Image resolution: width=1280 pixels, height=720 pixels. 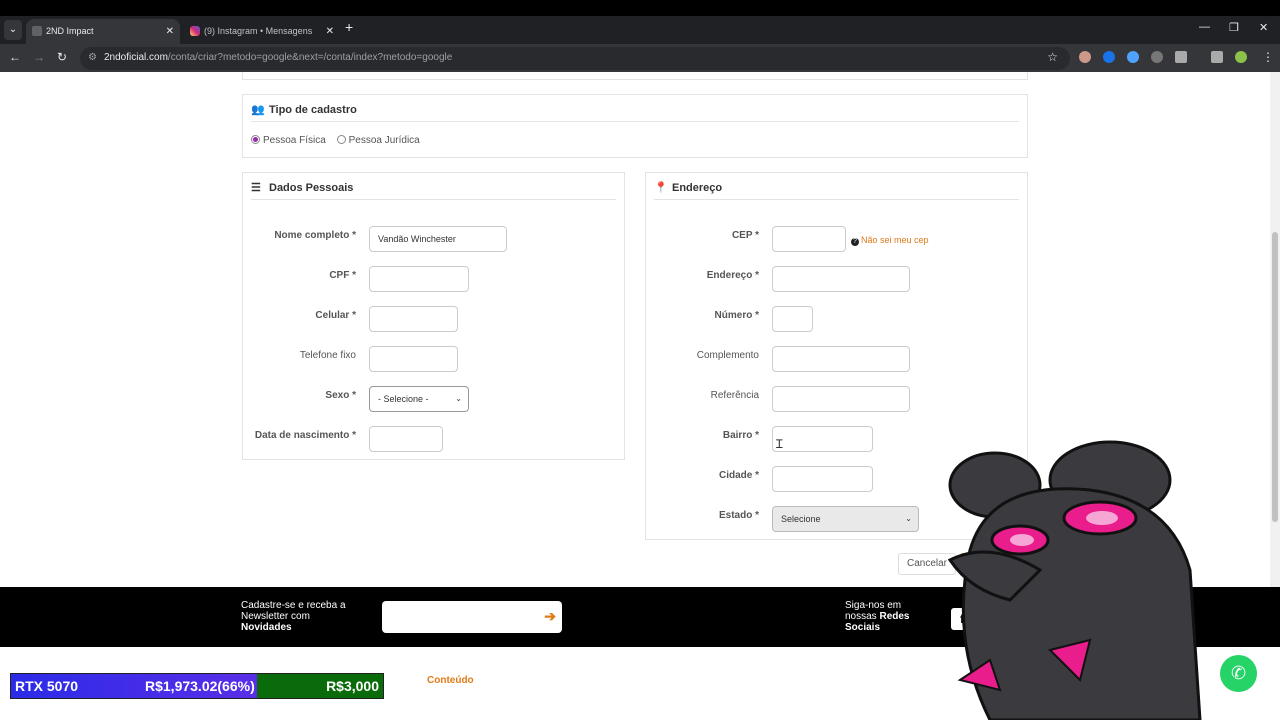 I want to click on cpf-label: CPF *, so click(x=342, y=275).